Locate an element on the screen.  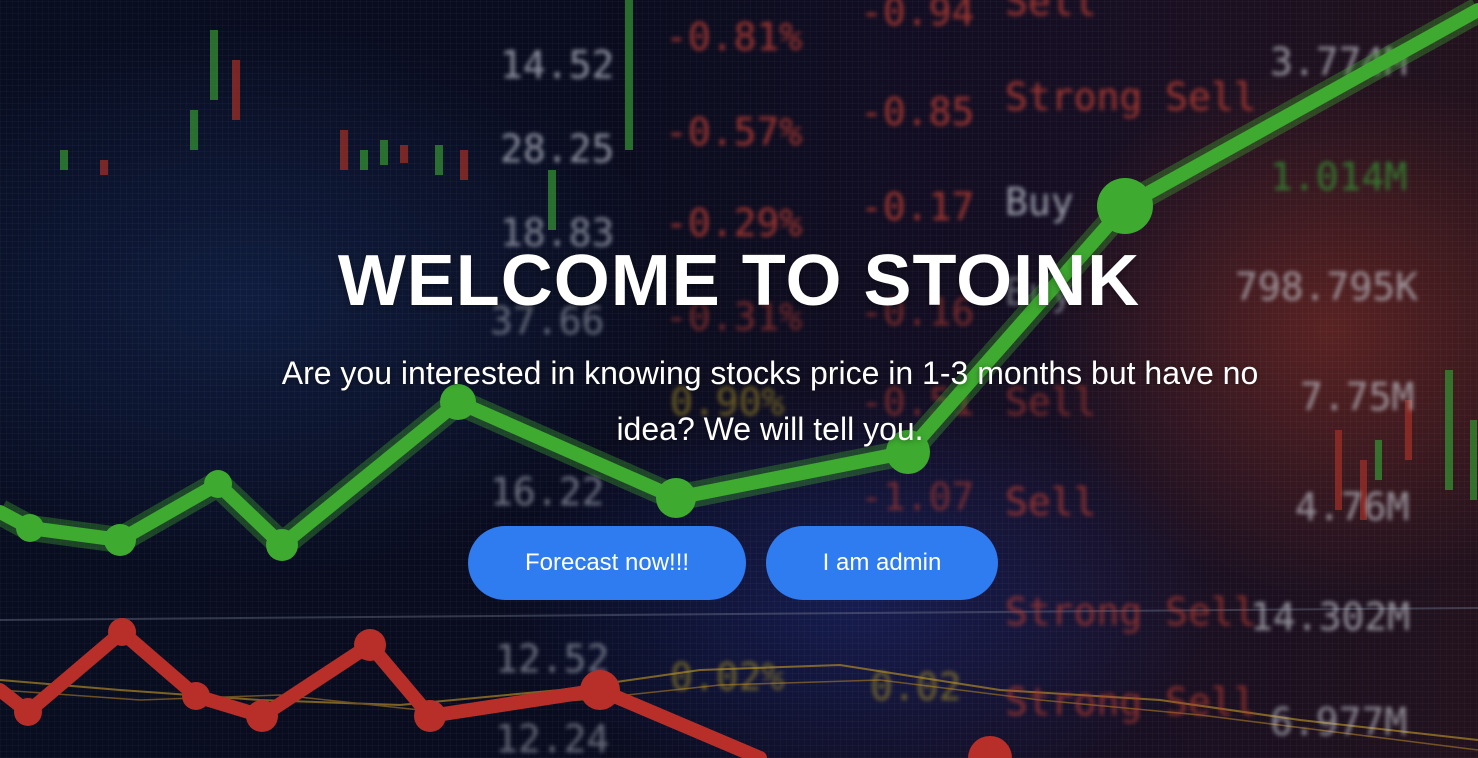
admin-login-button: I am admin is located at coordinates (882, 563).